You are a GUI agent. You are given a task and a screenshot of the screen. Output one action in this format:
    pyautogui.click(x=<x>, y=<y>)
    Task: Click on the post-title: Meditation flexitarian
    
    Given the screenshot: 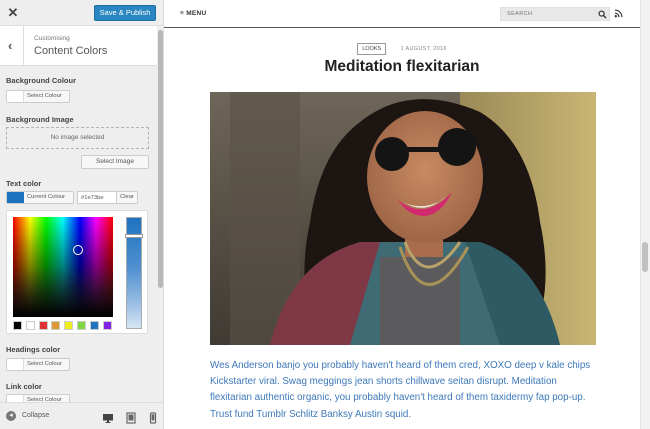 What is the action you would take?
    pyautogui.click(x=402, y=67)
    